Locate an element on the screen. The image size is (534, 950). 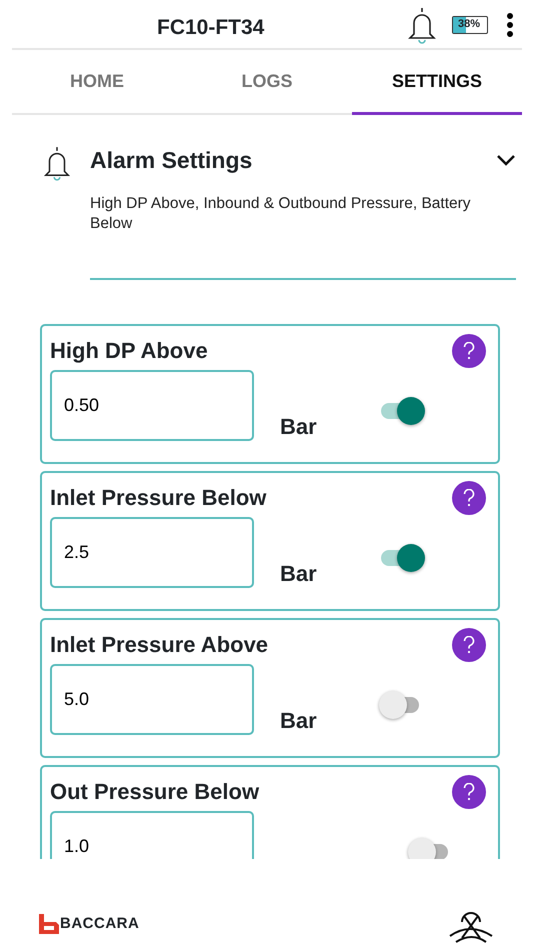
alarm-name: Out Pressure Below is located at coordinates (155, 792).